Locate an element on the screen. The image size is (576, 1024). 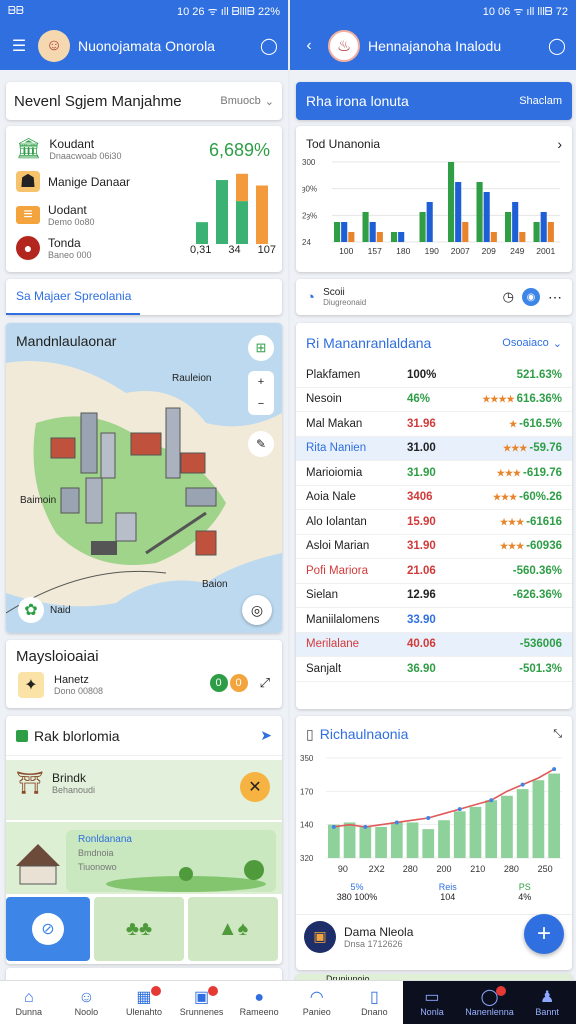
rak-item: ⛩ Brindk Behanoudi ✕ is located at coordinates (144, 790).